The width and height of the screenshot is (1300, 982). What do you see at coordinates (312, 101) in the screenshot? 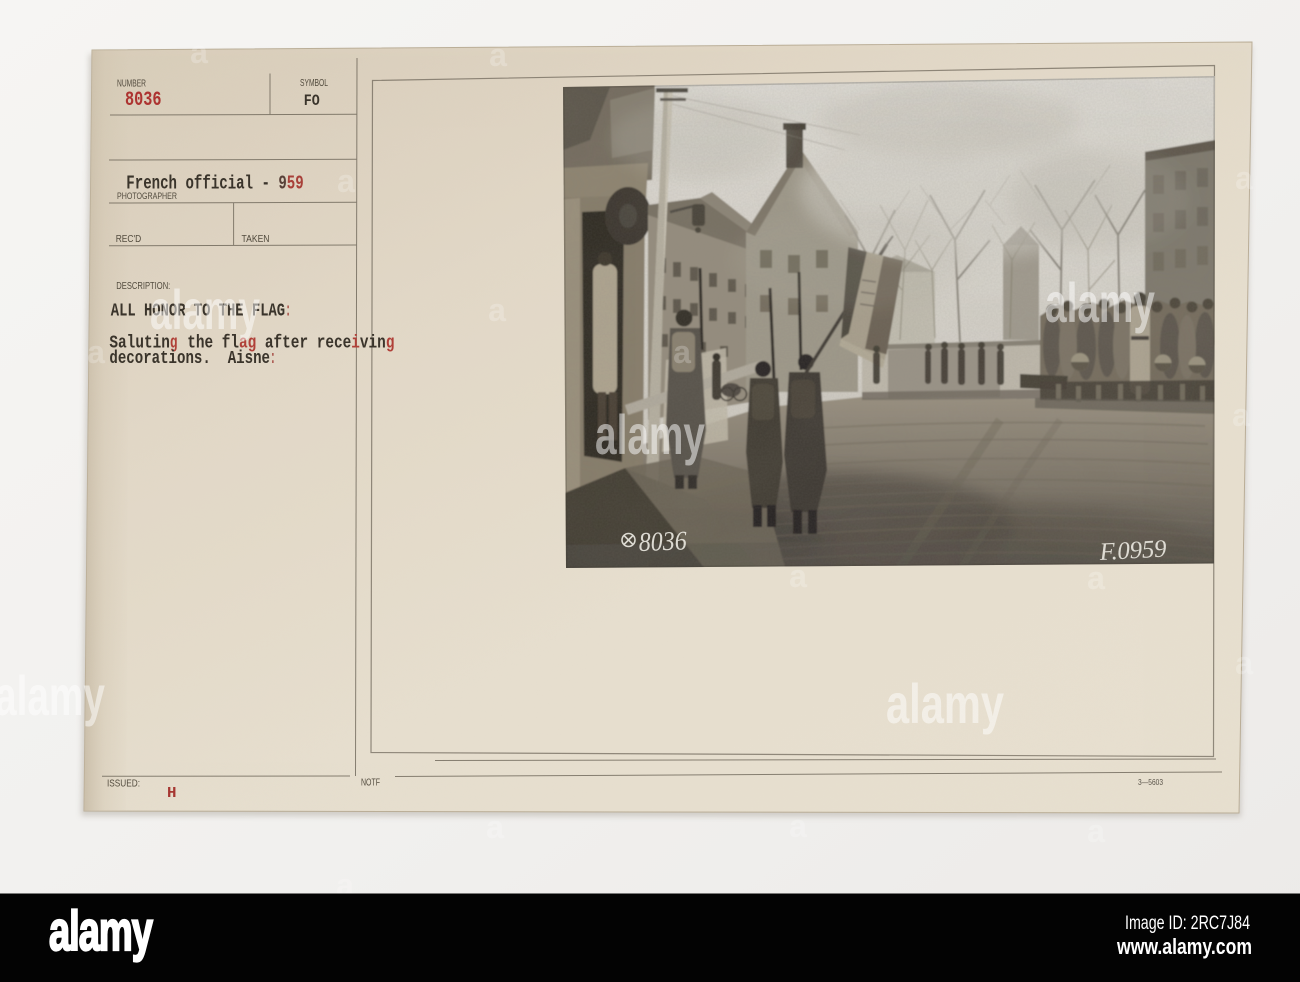
I see `svg-text: FO` at bounding box center [312, 101].